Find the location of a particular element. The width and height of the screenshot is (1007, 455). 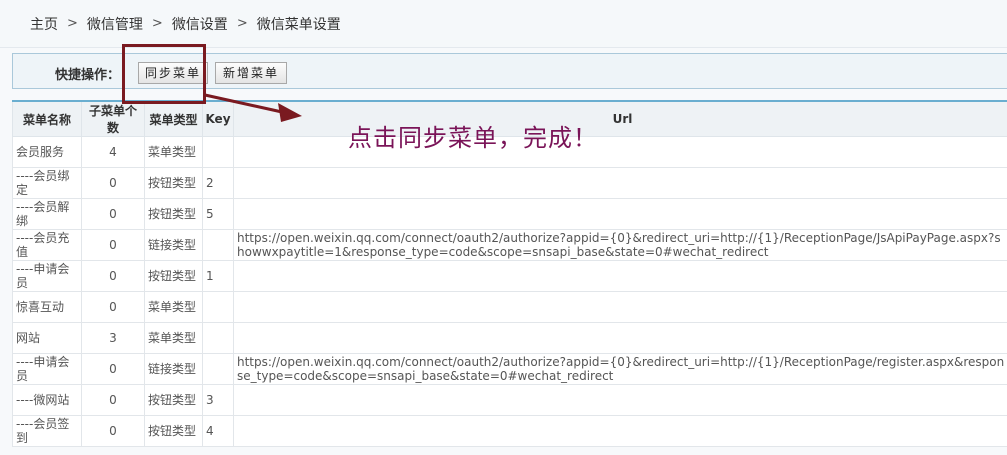

add-menu-button: 新增菜单 is located at coordinates (251, 73).